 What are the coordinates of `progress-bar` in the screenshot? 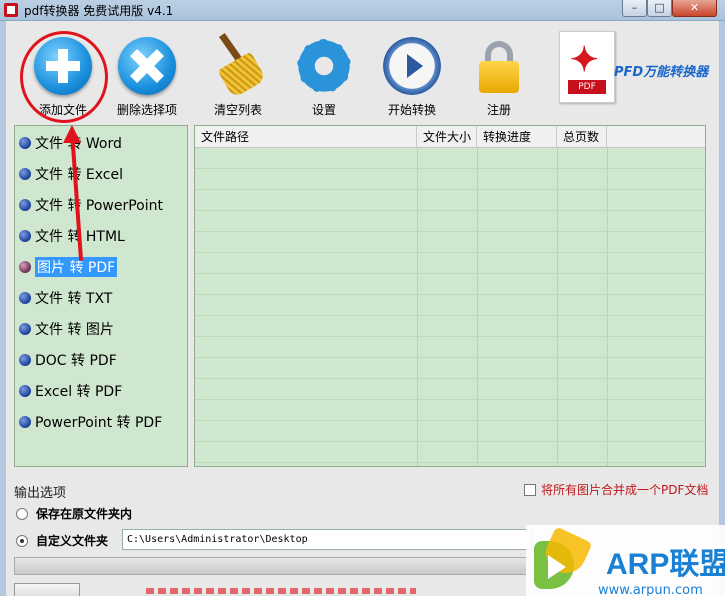 It's located at (294, 566).